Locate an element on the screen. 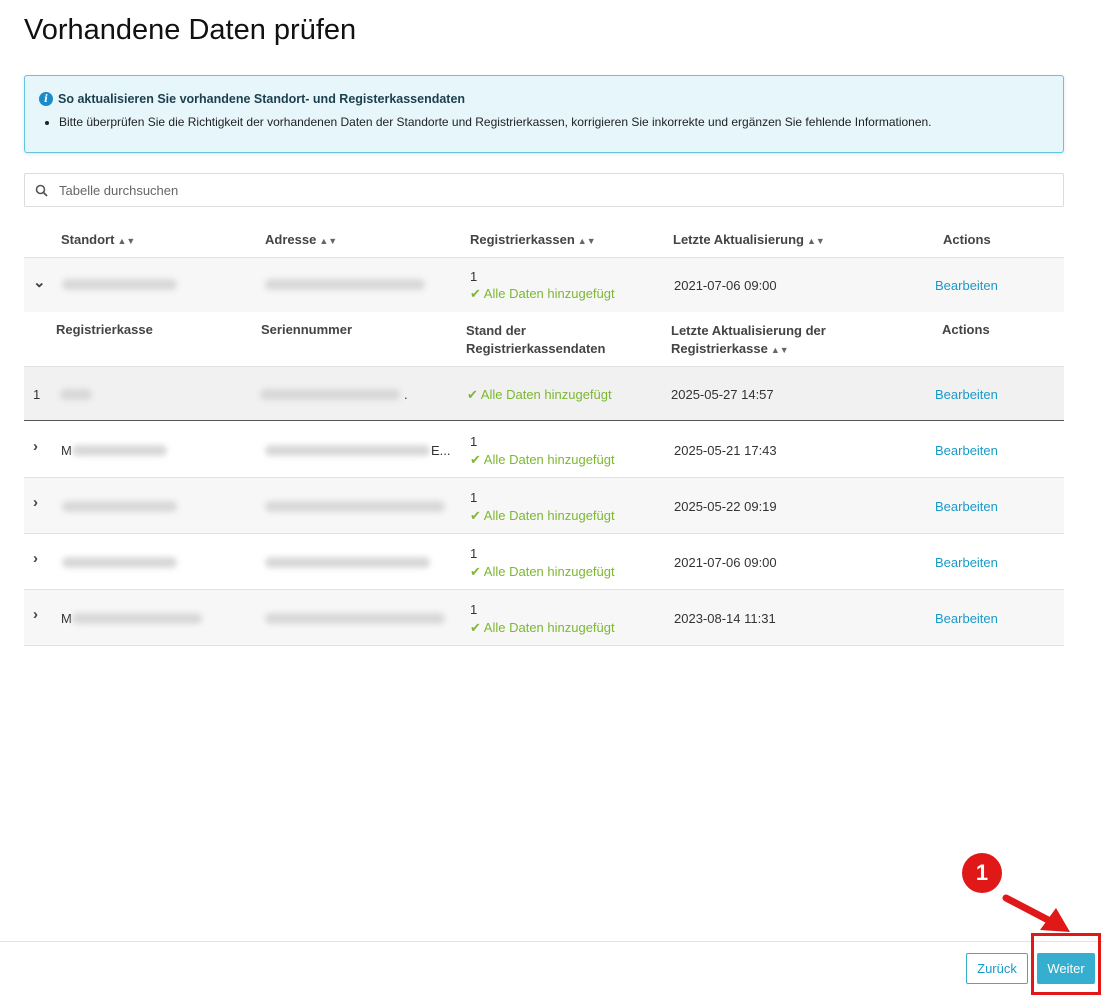 This screenshot has width=1103, height=1002. header-standort: Standort ▲▼ is located at coordinates (98, 239).